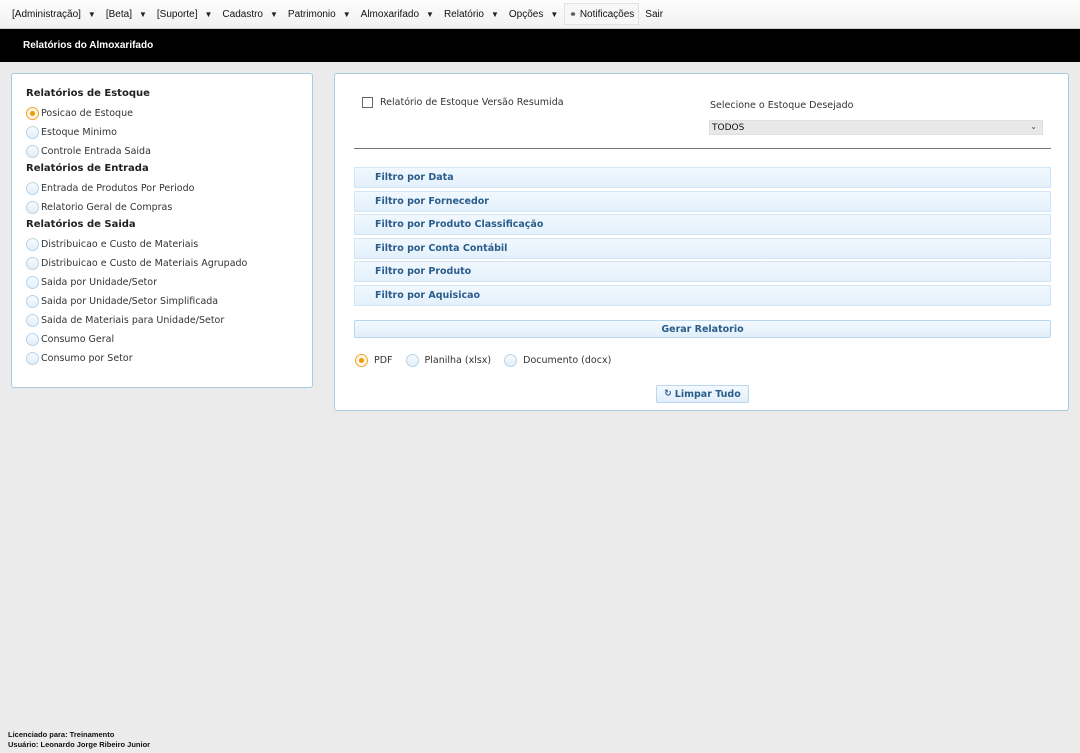 This screenshot has width=1080, height=753. Describe the element at coordinates (557, 360) in the screenshot. I see `format-option-docx: Documento (docx)` at that location.